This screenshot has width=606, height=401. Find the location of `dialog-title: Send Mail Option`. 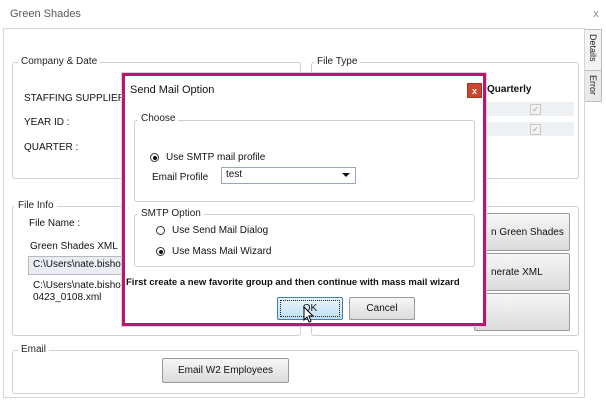

dialog-title: Send Mail Option is located at coordinates (172, 90).